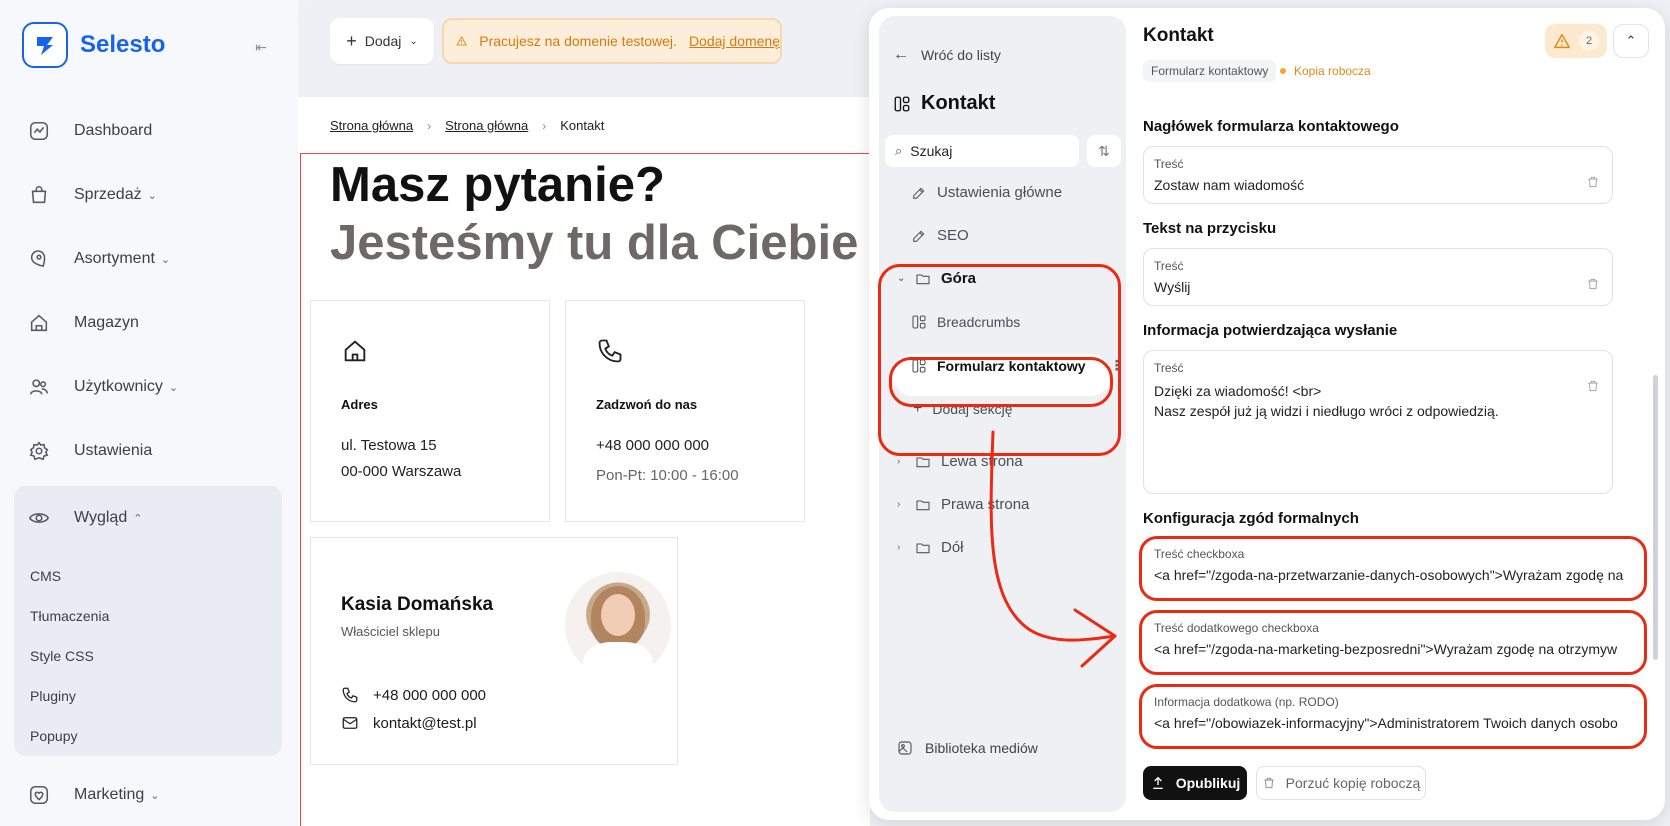  Describe the element at coordinates (653, 445) in the screenshot. I see `phone-number: +48 000 000 000` at that location.